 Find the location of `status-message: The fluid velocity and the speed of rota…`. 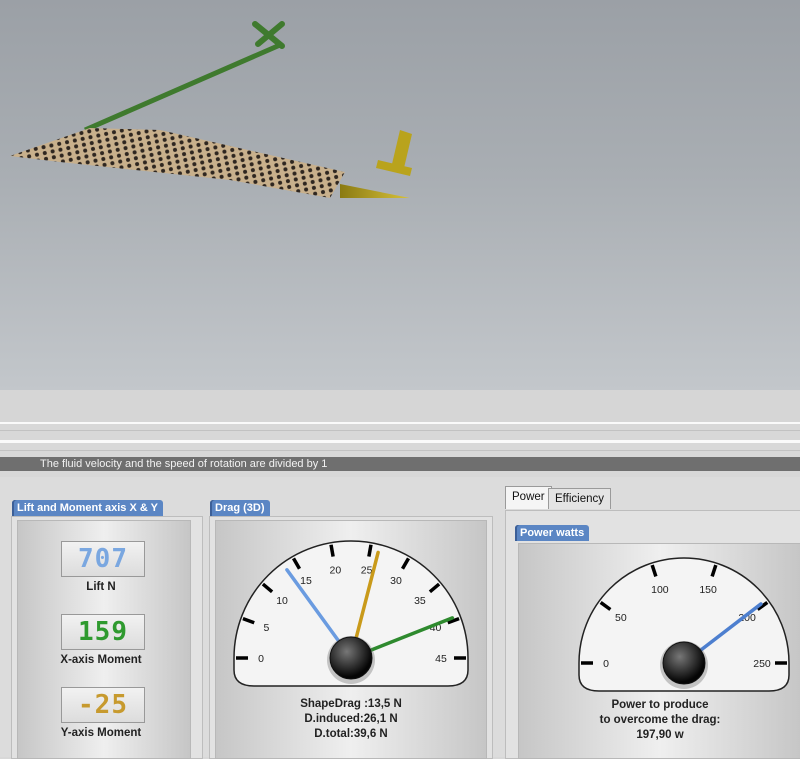

status-message: The fluid velocity and the speed of rota… is located at coordinates (184, 464).